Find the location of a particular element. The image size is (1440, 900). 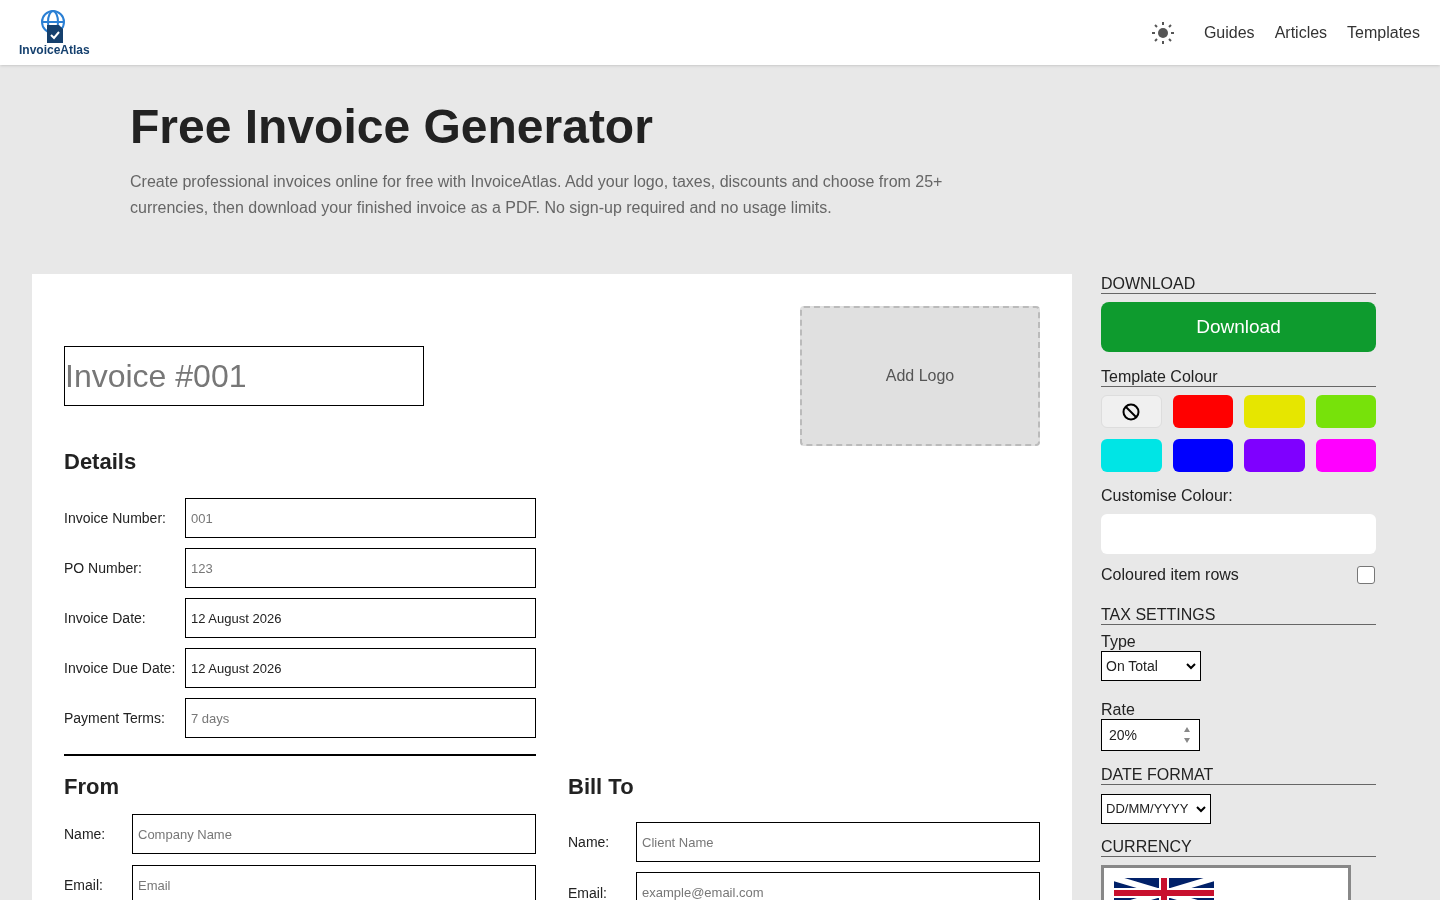

input-field: 7 days is located at coordinates (360, 718).